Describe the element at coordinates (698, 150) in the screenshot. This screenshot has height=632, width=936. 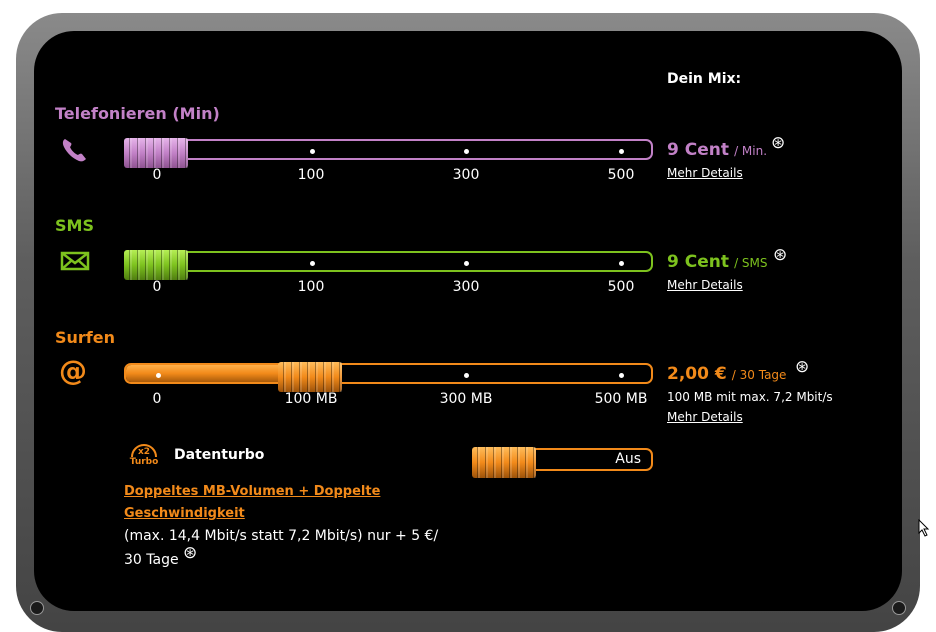
I see `phone-price-value: 9 Cent` at that location.